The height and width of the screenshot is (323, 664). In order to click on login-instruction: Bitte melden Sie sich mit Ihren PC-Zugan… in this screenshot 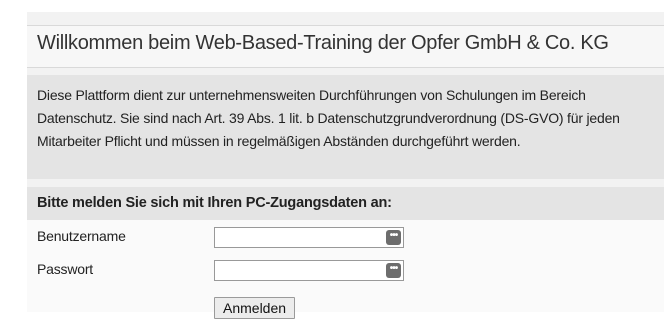, I will do `click(214, 203)`.